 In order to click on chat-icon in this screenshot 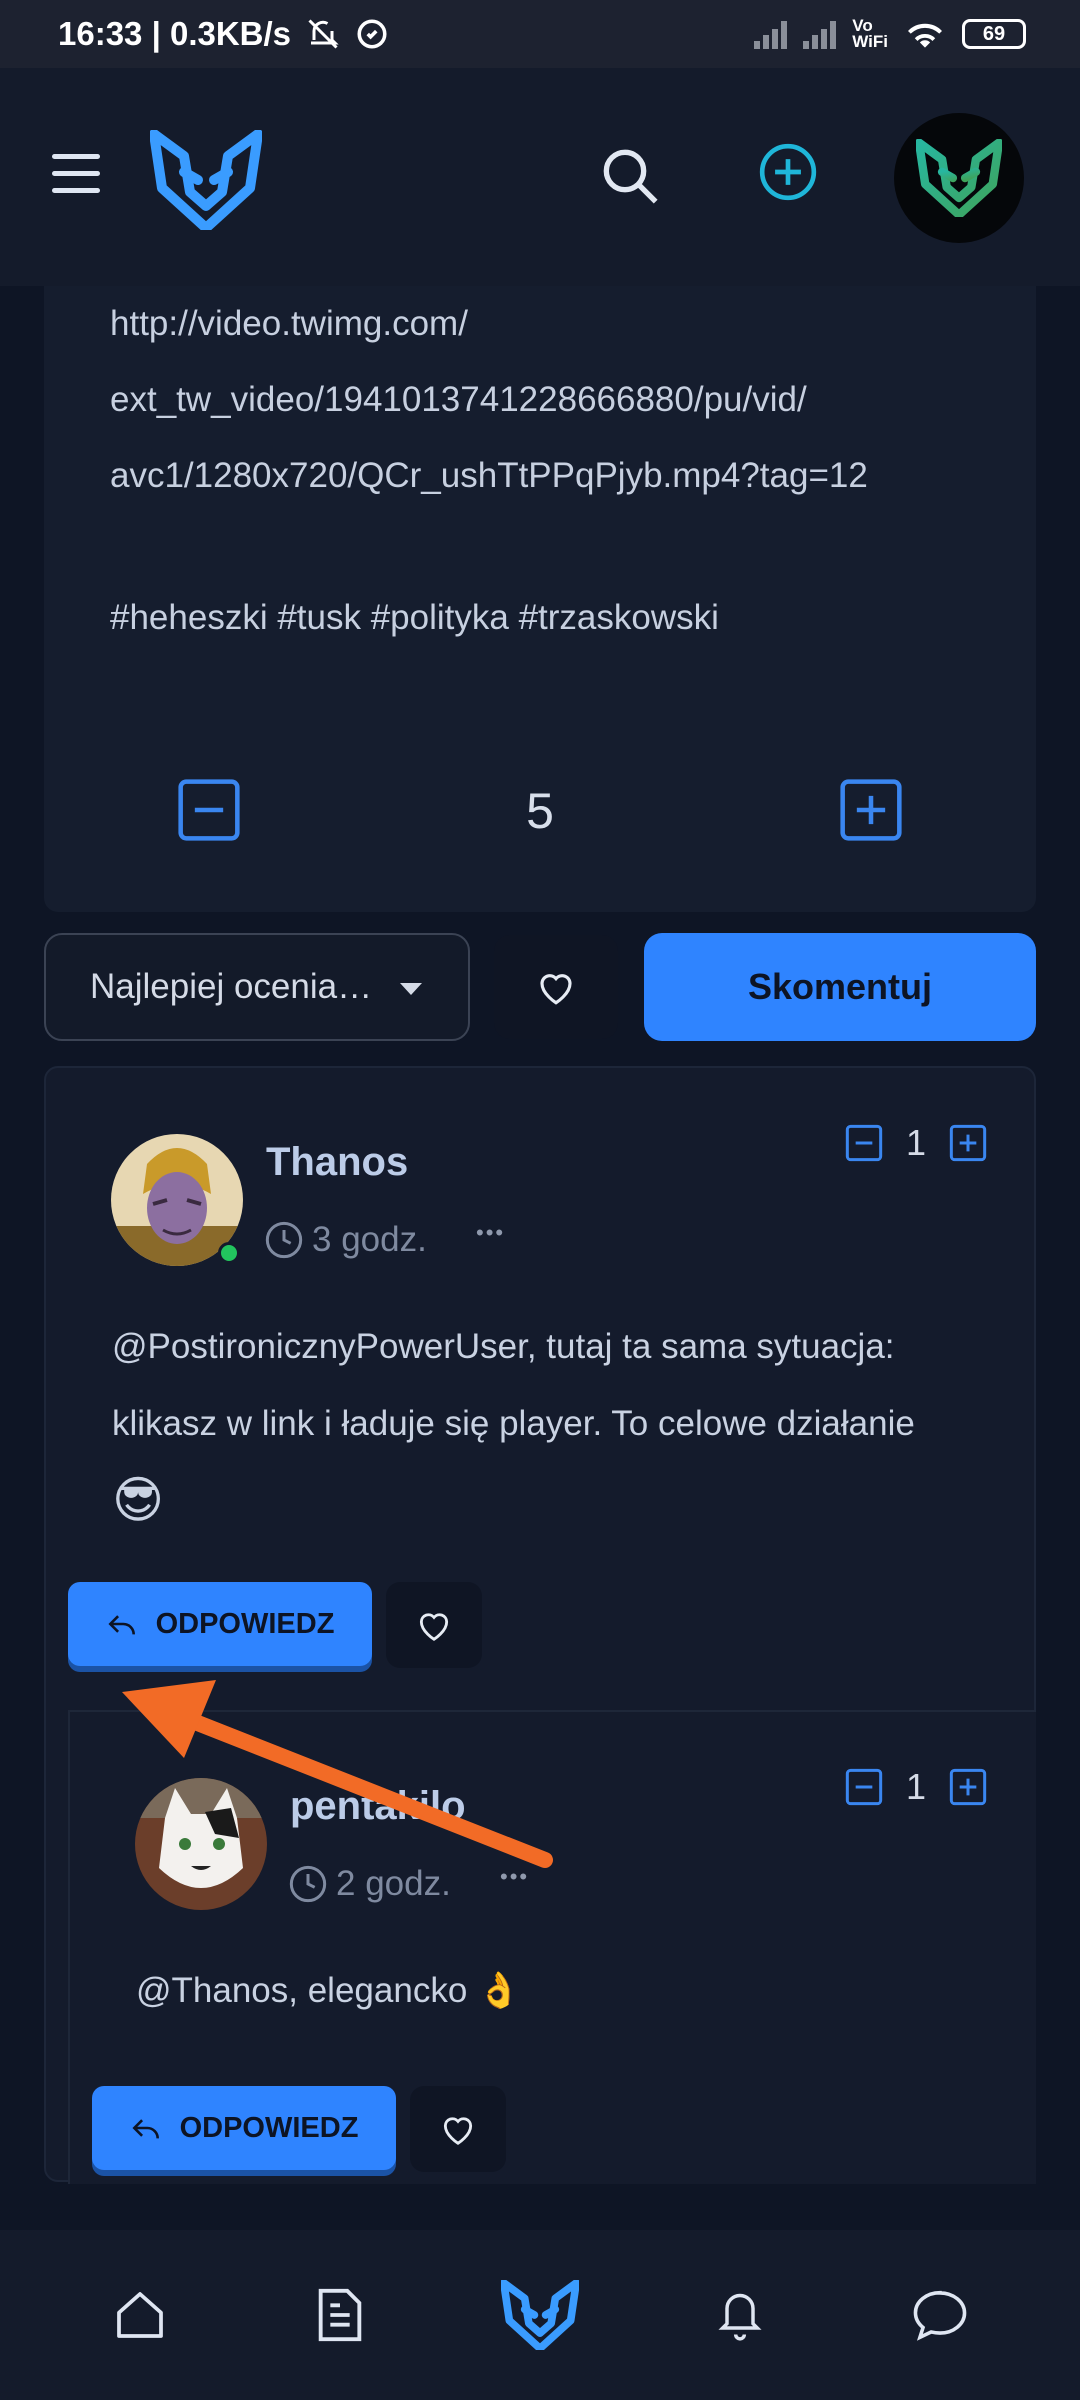, I will do `click(940, 2315)`.